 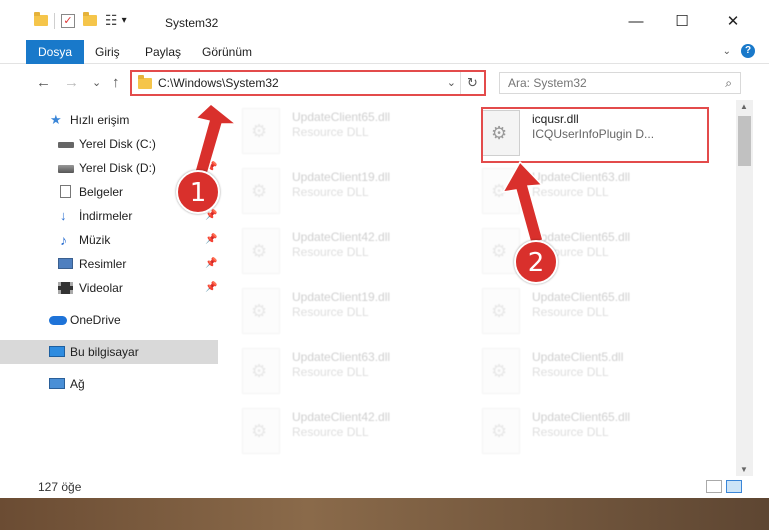 I want to click on search-icon: ⌕, so click(x=728, y=83).